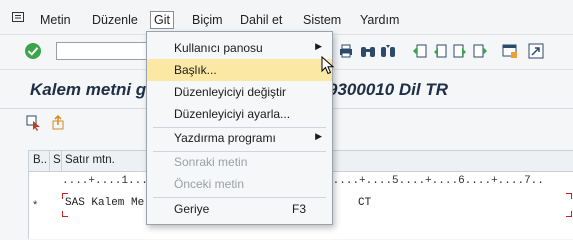 Image resolution: width=573 pixels, height=240 pixels. Describe the element at coordinates (328, 65) in the screenshot. I see `mouse-cursor-icon` at that location.